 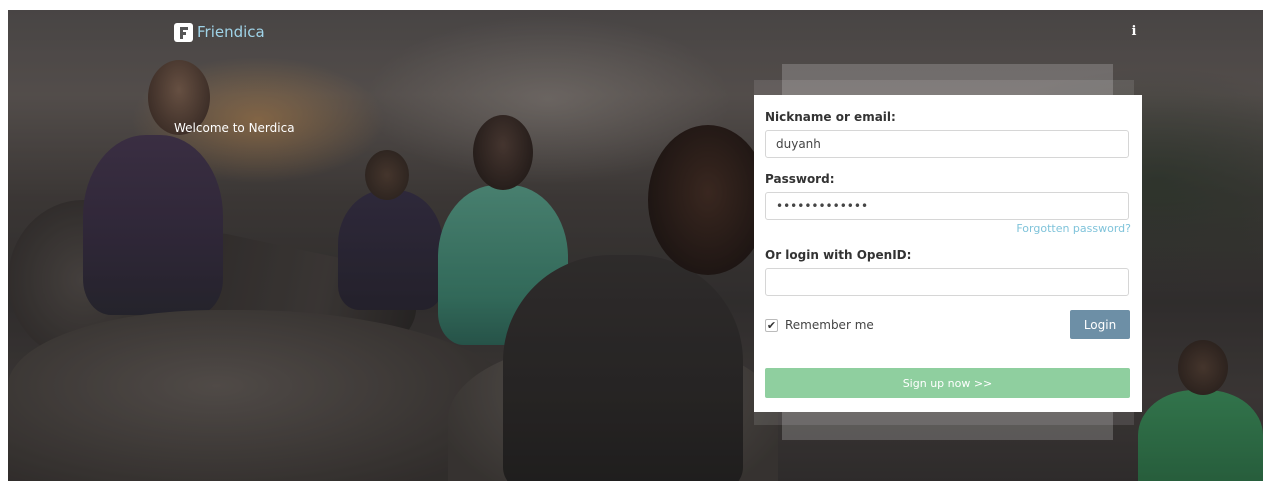 I want to click on remember-me: ✔ Remember me, so click(x=819, y=325).